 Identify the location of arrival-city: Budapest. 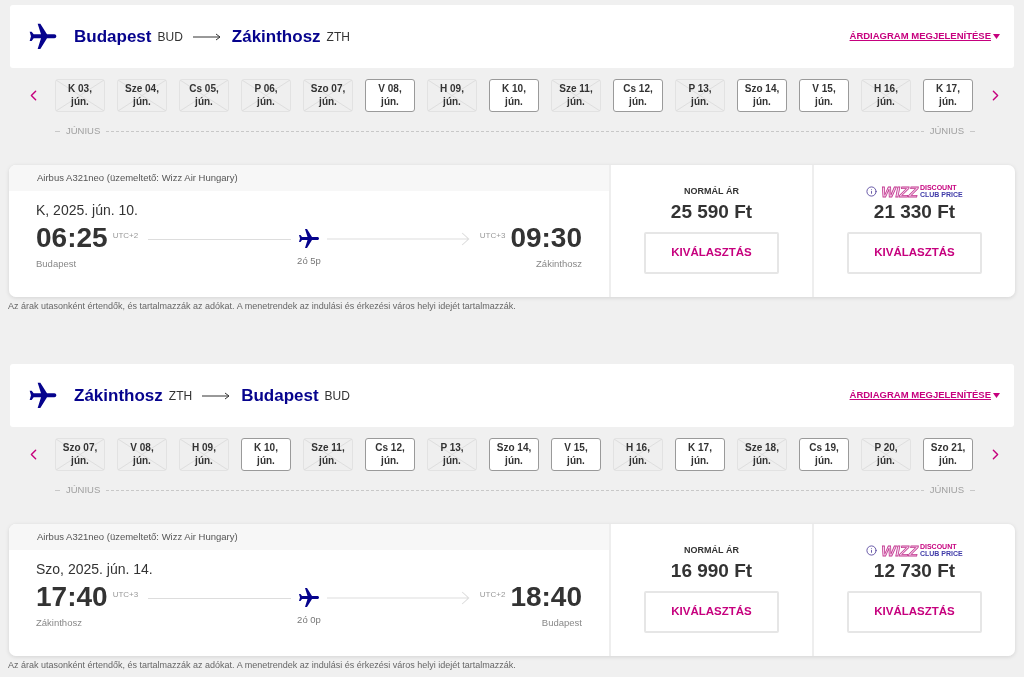
(561, 623).